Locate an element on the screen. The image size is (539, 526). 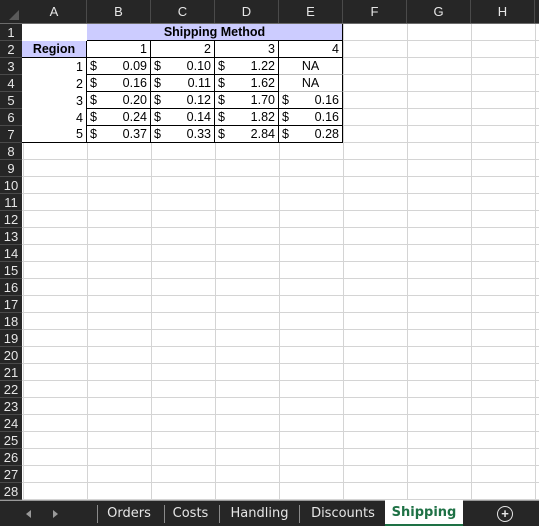
row-header-17: 17 is located at coordinates (11, 304).